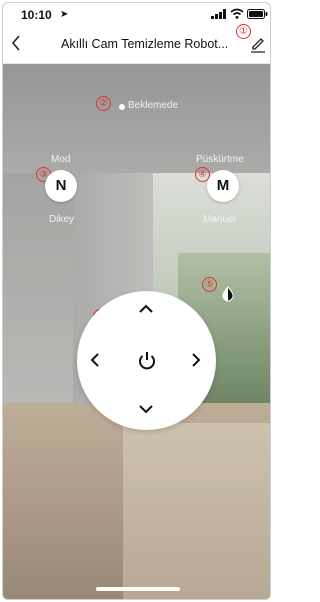 The image size is (320, 602). I want to click on chevron-right-icon, so click(196, 360).